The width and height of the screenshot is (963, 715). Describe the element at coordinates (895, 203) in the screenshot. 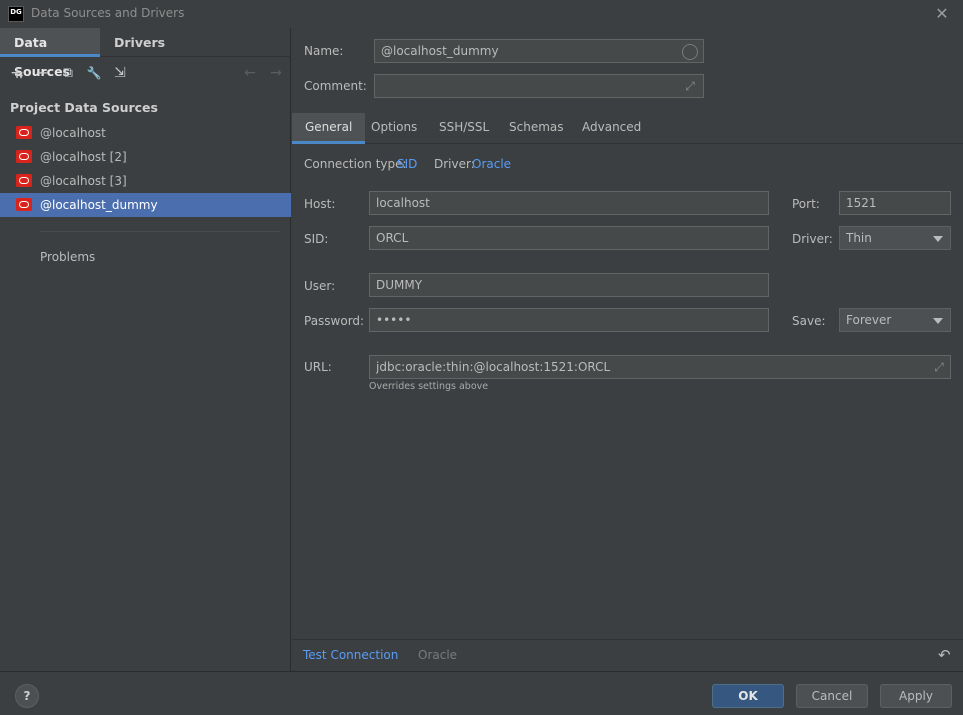

I see `port-input` at that location.